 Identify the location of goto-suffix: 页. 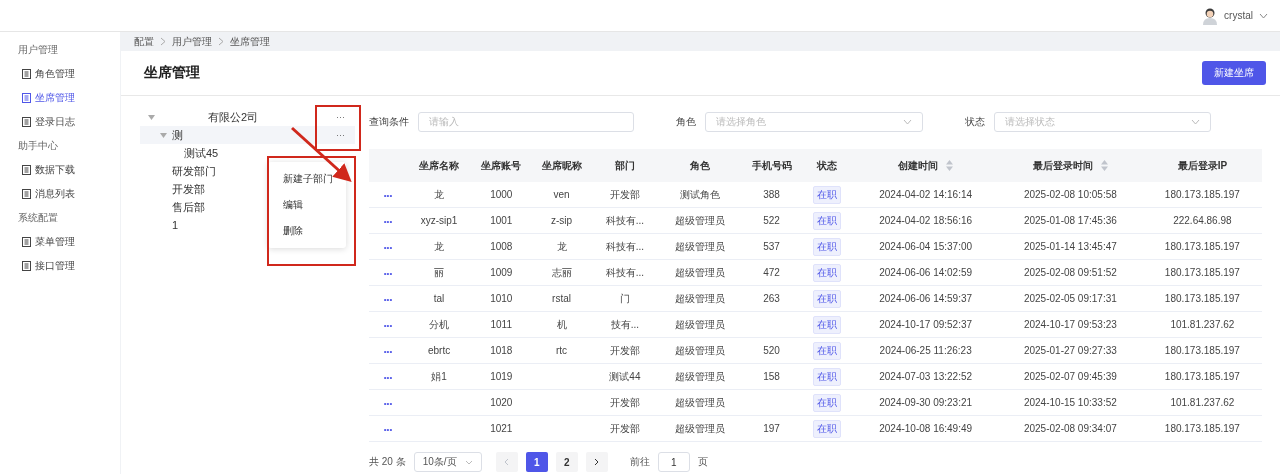
(702, 462).